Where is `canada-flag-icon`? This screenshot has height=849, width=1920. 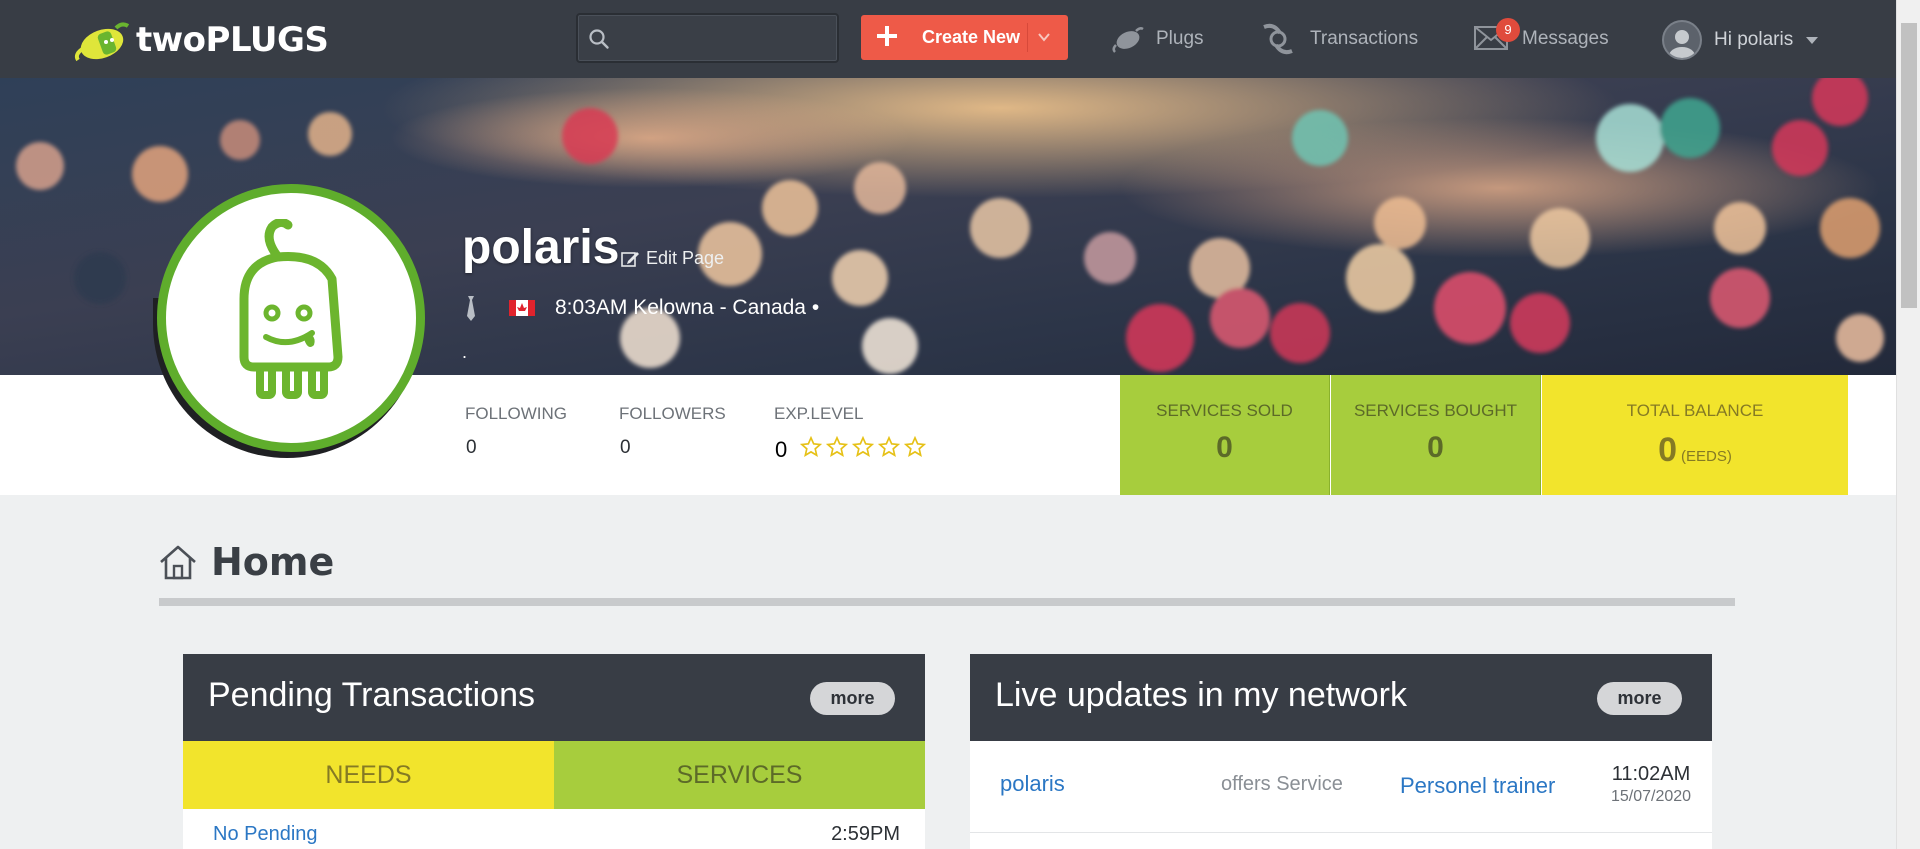
canada-flag-icon is located at coordinates (522, 308).